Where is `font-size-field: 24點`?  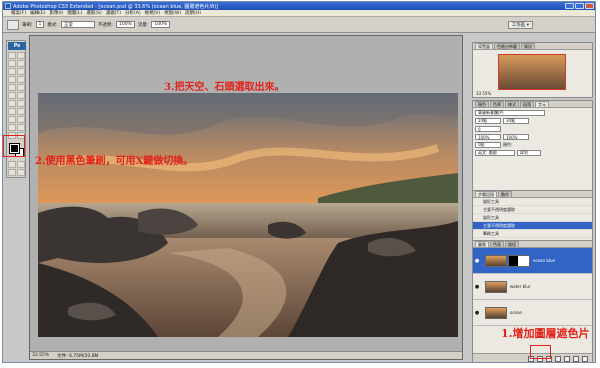 font-size-field: 24點 is located at coordinates (488, 121).